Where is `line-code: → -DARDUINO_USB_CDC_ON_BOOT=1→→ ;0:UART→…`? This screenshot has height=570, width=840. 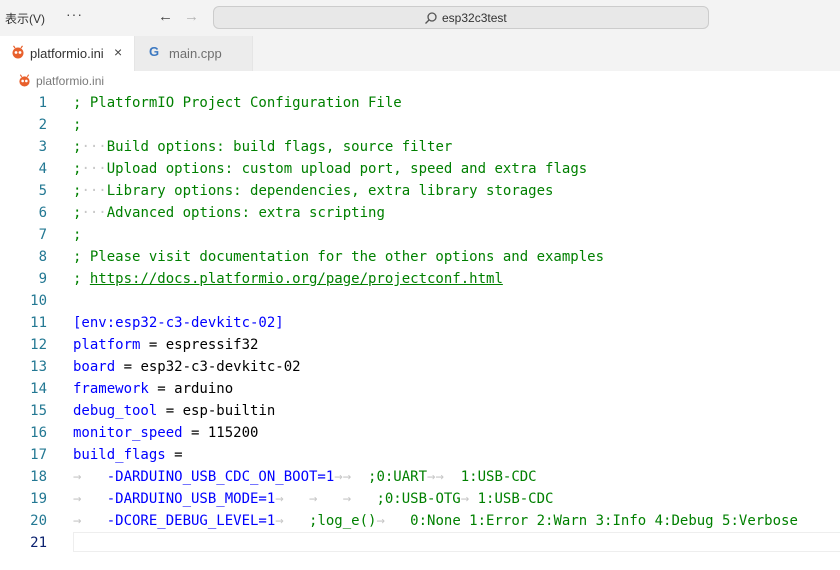 line-code: → -DARDUINO_USB_CDC_ON_BOOT=1→→ ;0:UART→… is located at coordinates (305, 477).